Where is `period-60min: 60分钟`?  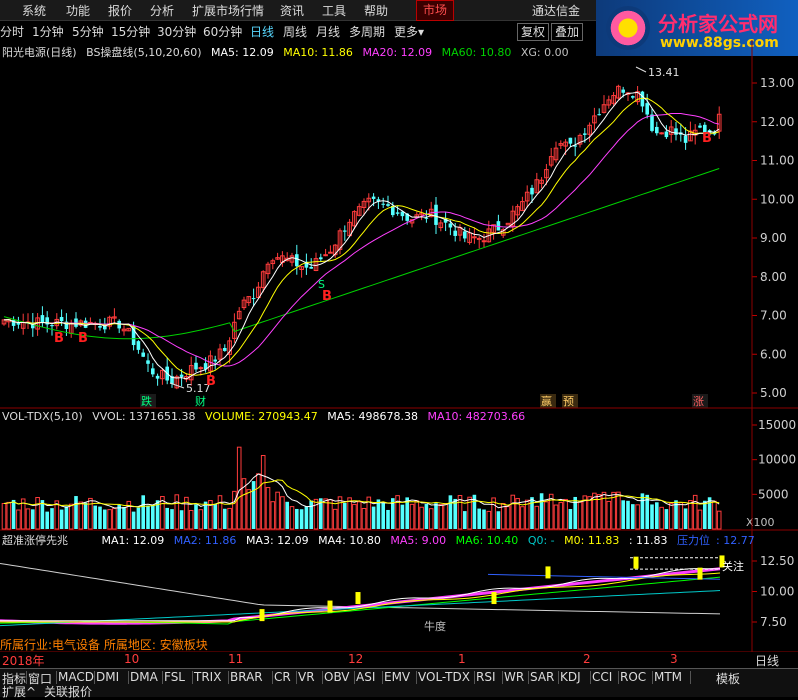 period-60min: 60分钟 is located at coordinates (222, 31).